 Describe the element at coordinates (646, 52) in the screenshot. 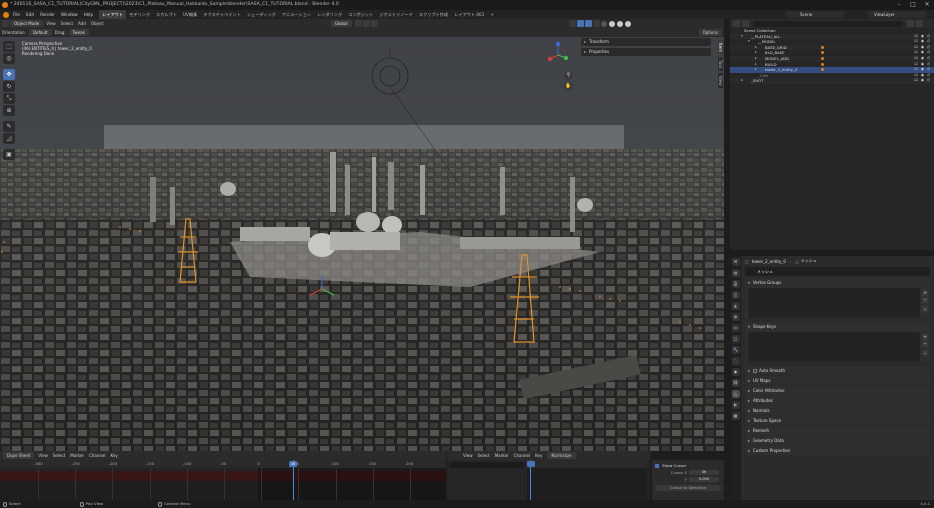

I see `npanel-properties: Properties` at that location.